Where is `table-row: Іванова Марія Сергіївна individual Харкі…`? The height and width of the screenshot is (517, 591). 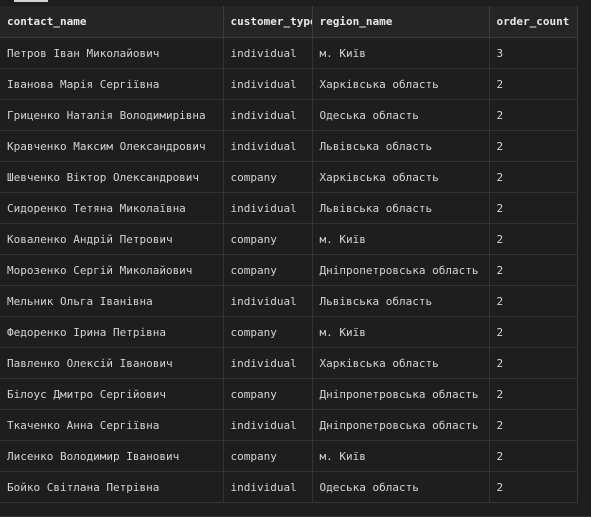
table-row: Іванова Марія Сергіївна individual Харкі… is located at coordinates (289, 84).